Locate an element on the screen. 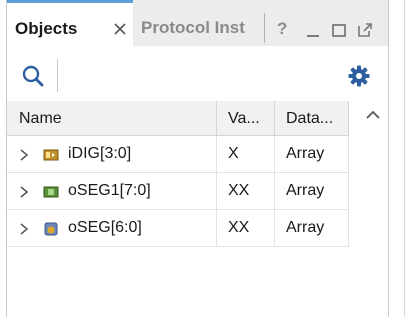 The width and height of the screenshot is (413, 317). toolbar-separator is located at coordinates (57, 75).